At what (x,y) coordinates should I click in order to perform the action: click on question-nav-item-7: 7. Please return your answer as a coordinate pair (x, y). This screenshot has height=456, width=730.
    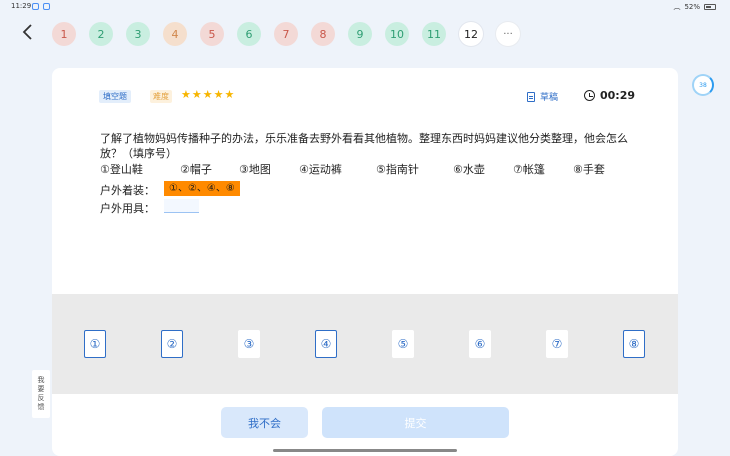
    Looking at the image, I should click on (286, 34).